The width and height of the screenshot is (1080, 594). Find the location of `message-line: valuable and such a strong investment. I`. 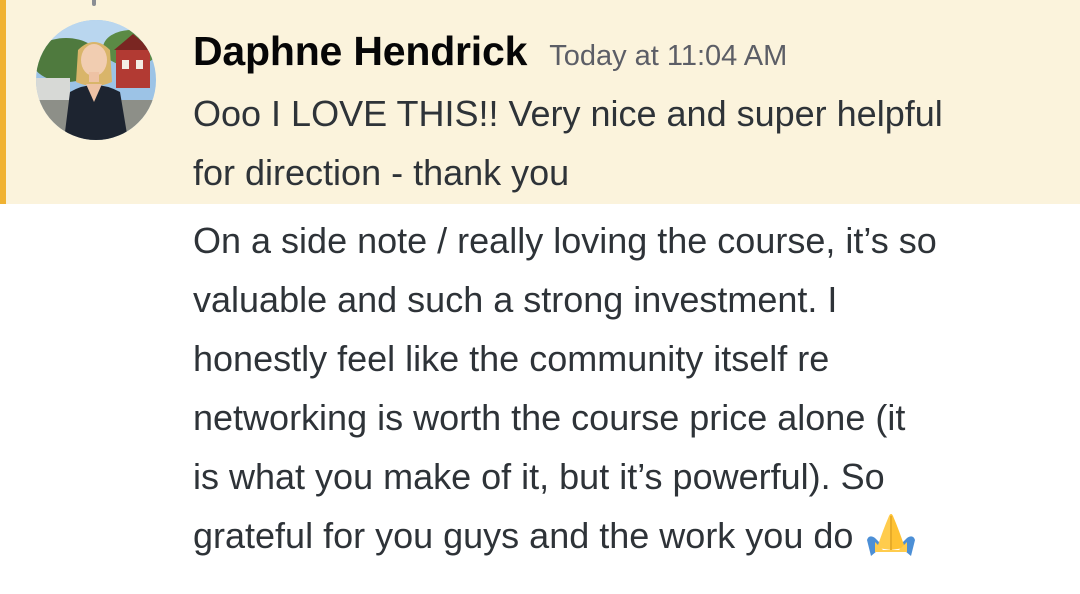

message-line: valuable and such a strong investment. I is located at coordinates (515, 299).